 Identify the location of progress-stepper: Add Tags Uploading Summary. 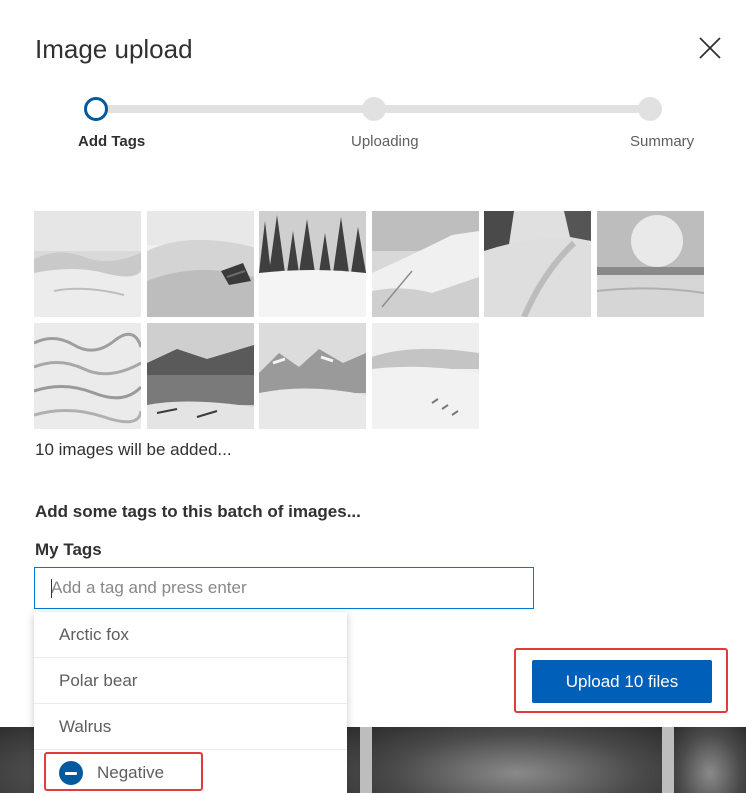
(373, 126).